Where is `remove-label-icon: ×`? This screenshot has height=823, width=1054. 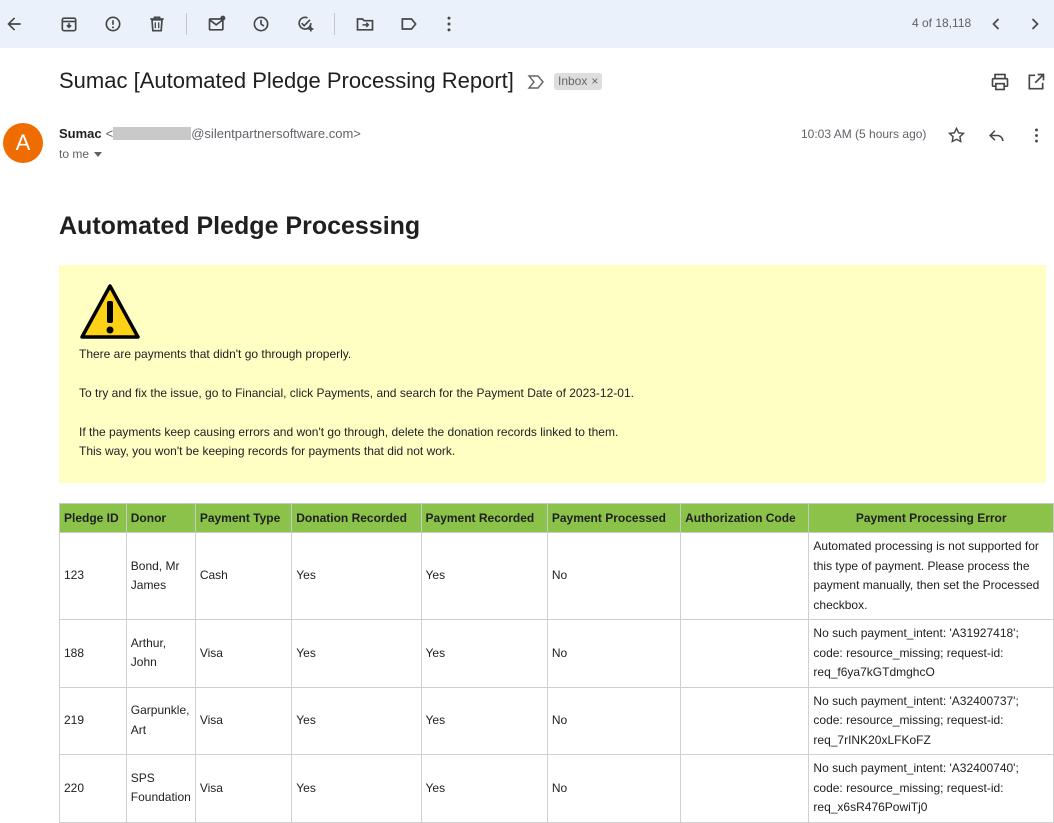 remove-label-icon: × is located at coordinates (594, 81).